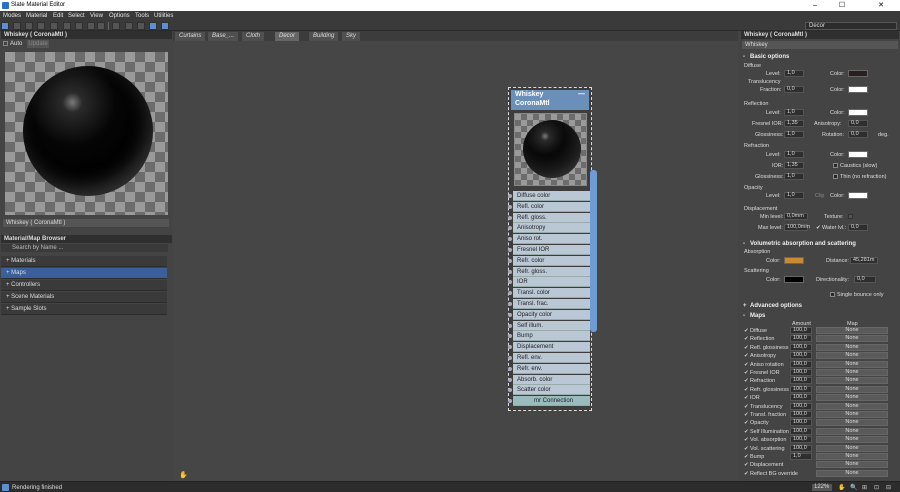  What do you see at coordinates (851, 26) in the screenshot?
I see `view-selector-dropdown: Decor` at bounding box center [851, 26].